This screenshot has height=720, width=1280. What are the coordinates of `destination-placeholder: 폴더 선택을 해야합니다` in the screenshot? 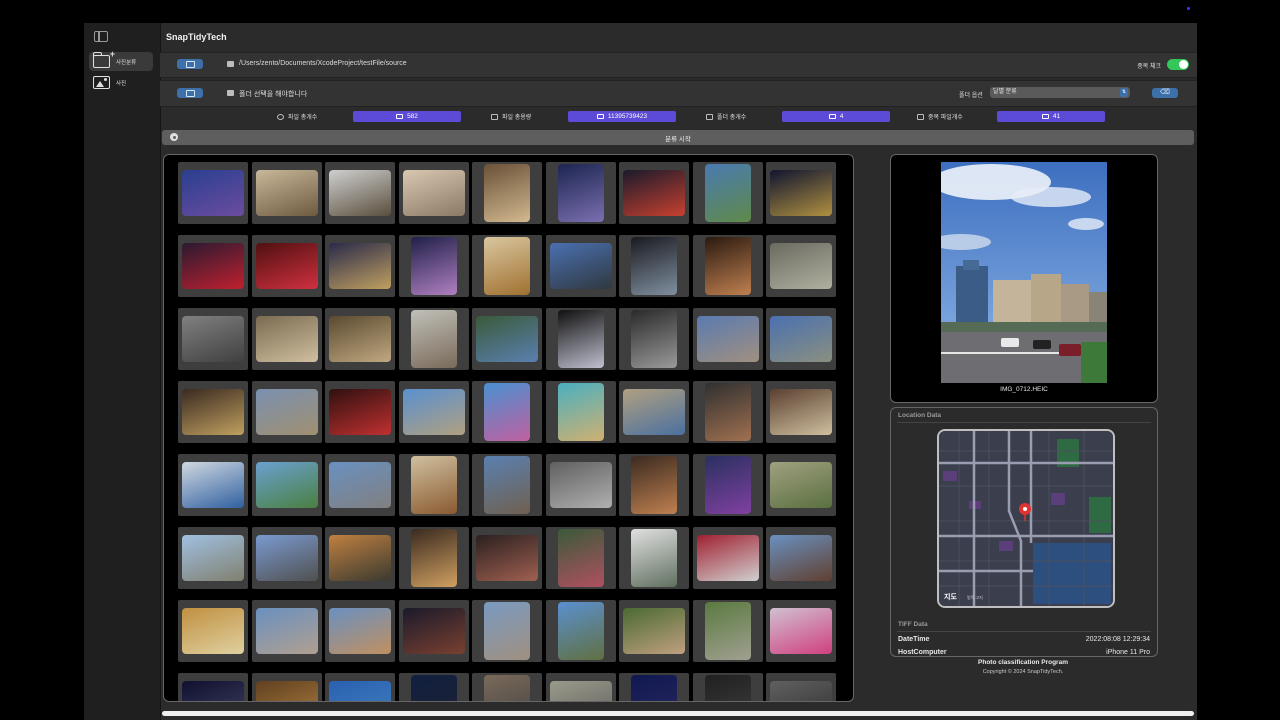 It's located at (273, 94).